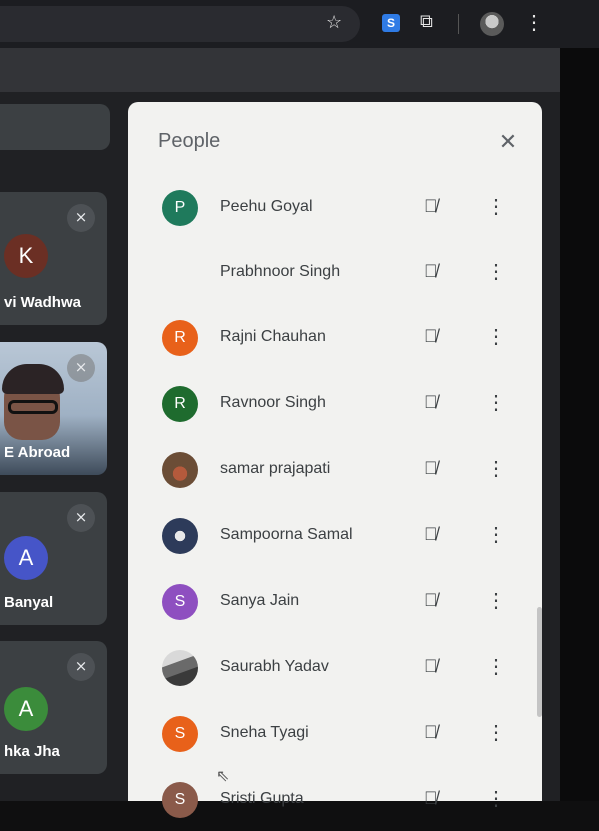 The image size is (599, 831). I want to click on scrollbar-thumb, so click(539, 662).